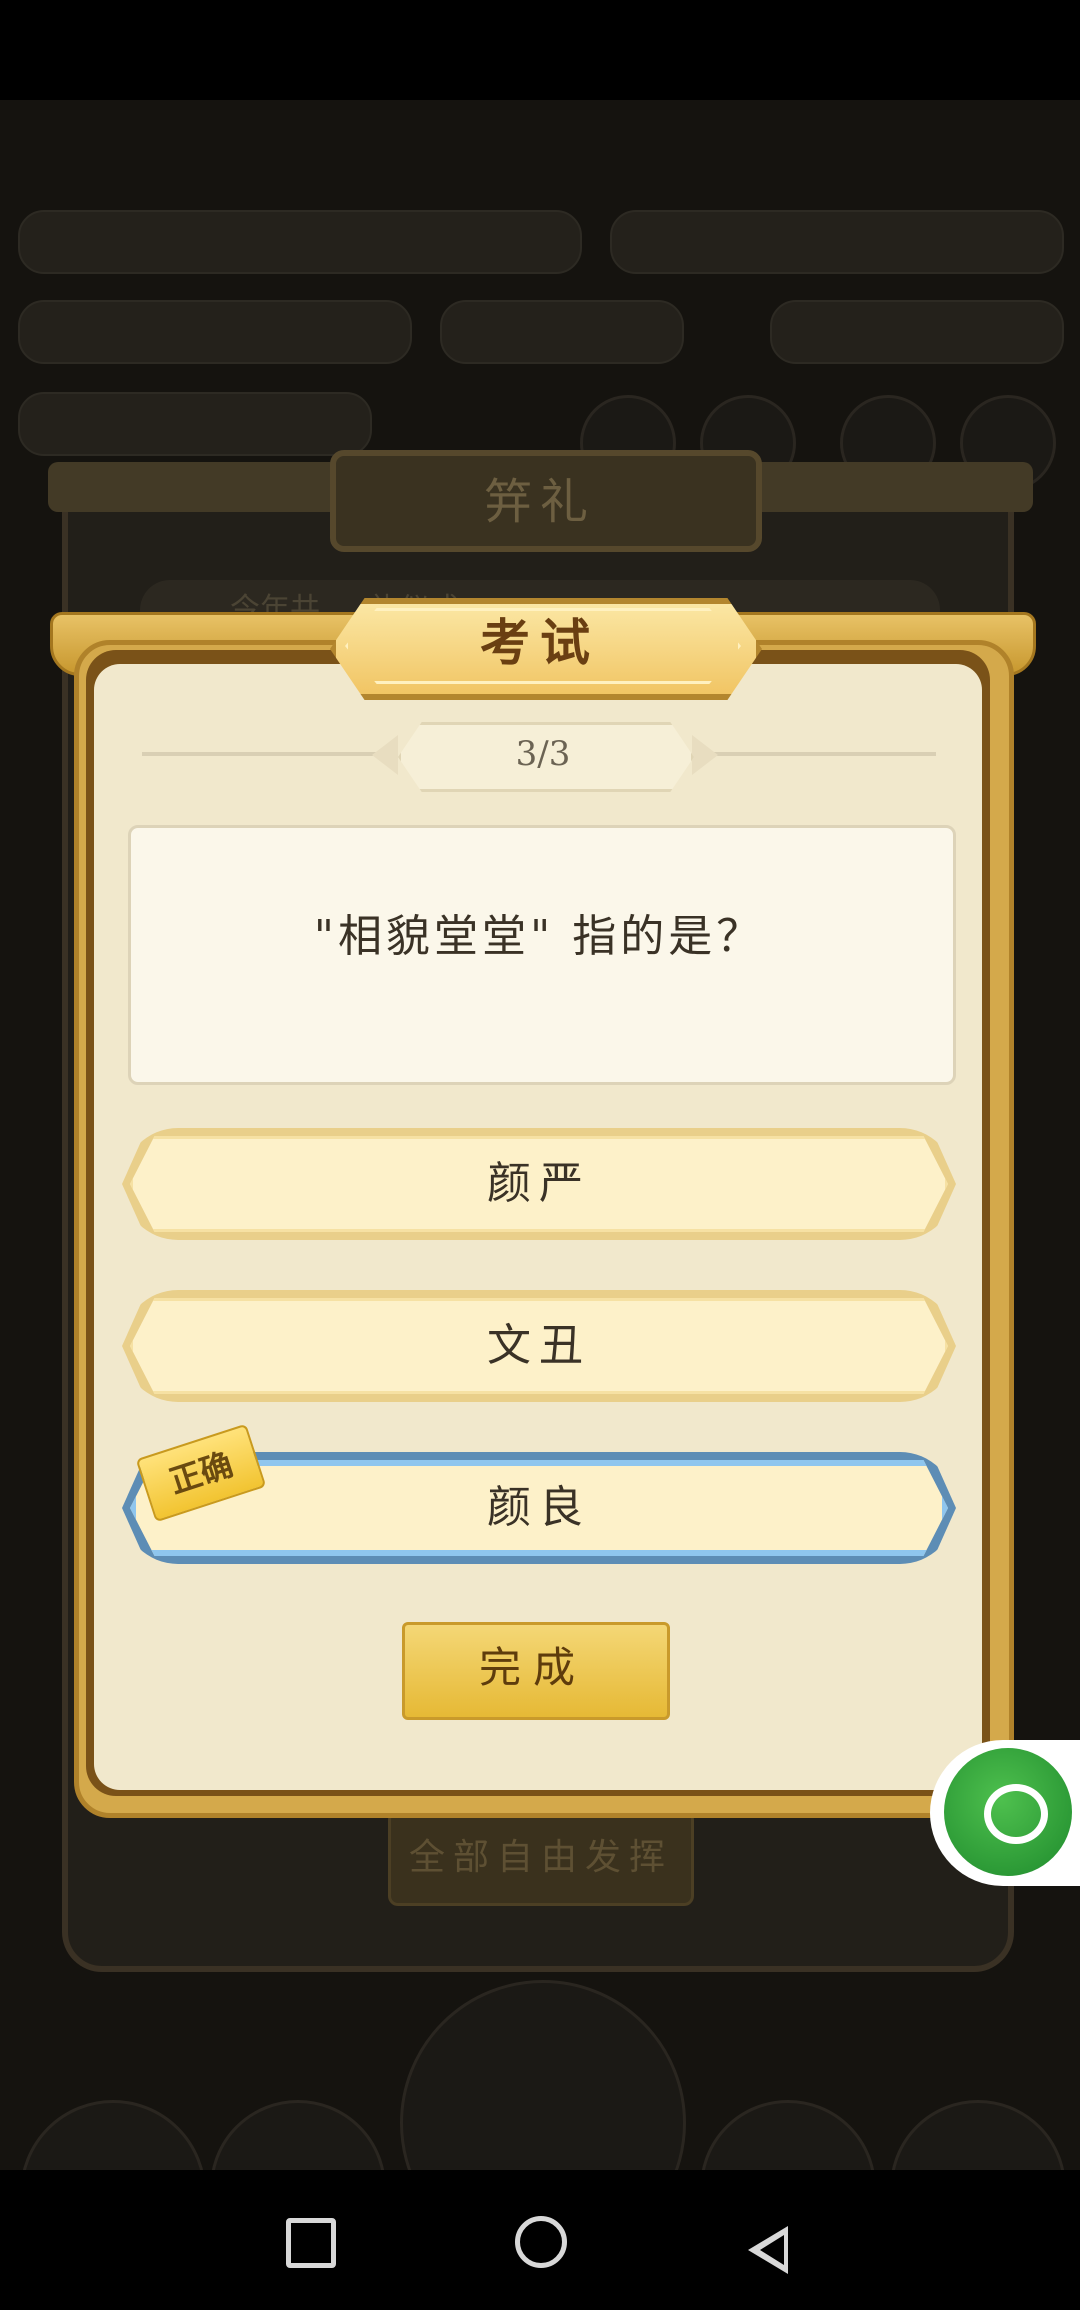 The image size is (1080, 2310). Describe the element at coordinates (539, 936) in the screenshot. I see `question-text: "相貌堂堂" 指的是？` at that location.